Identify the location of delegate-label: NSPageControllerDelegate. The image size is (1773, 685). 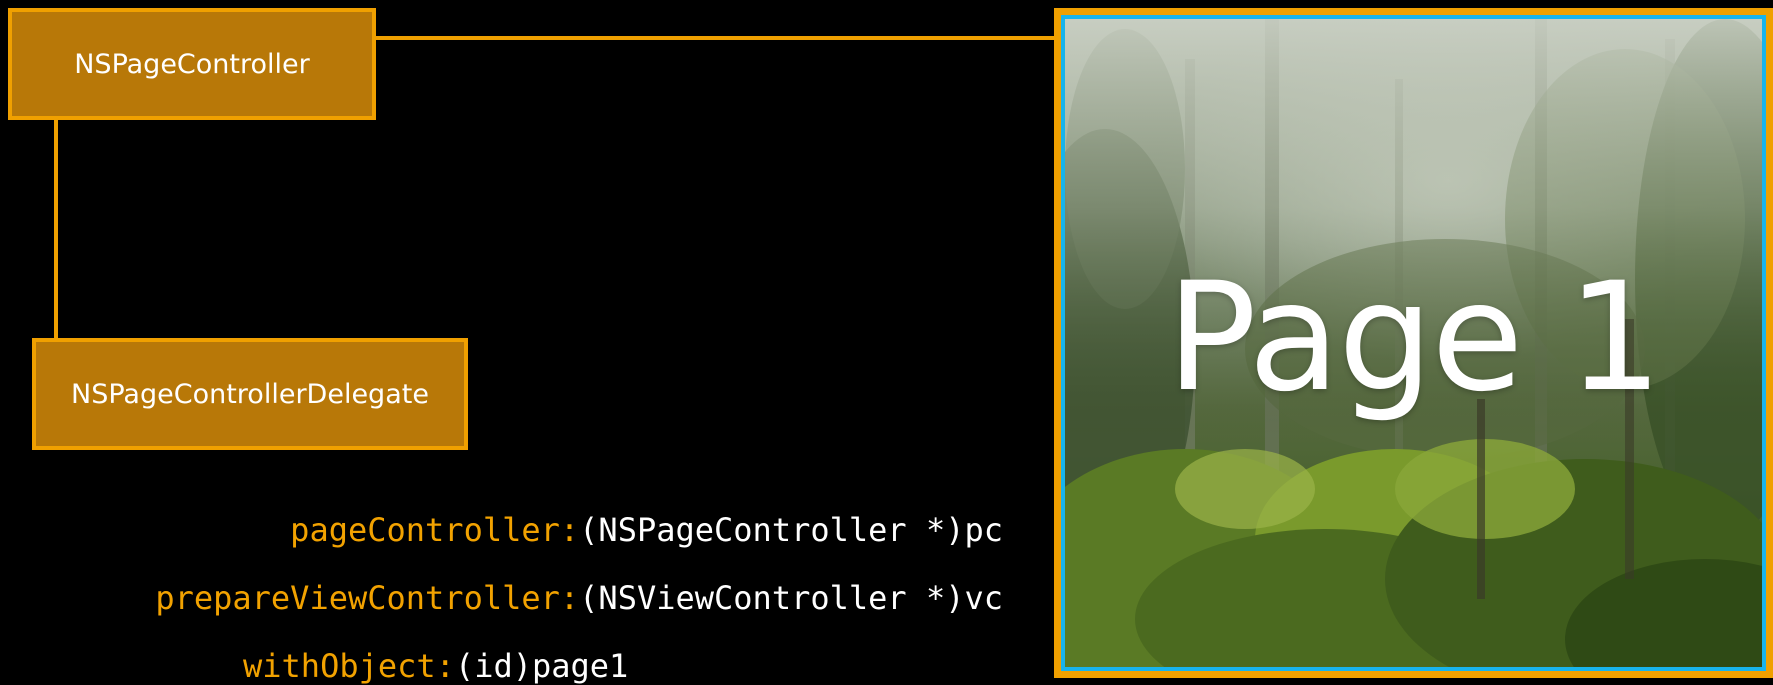
(250, 394).